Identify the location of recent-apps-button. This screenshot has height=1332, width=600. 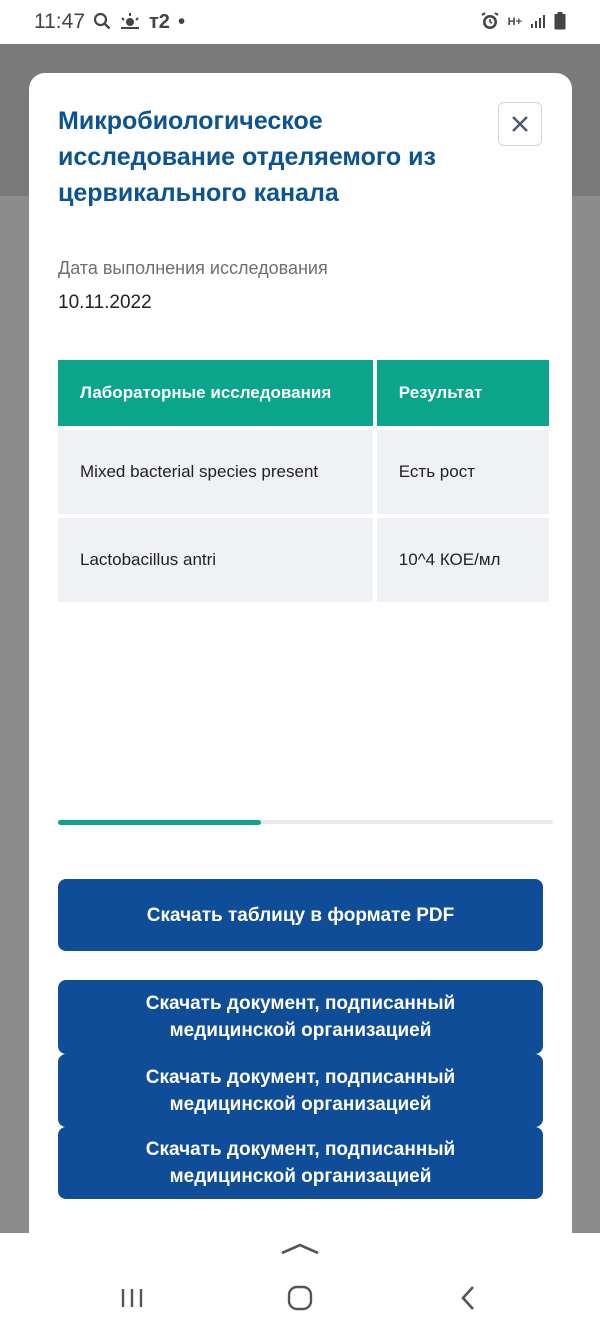
(132, 1298).